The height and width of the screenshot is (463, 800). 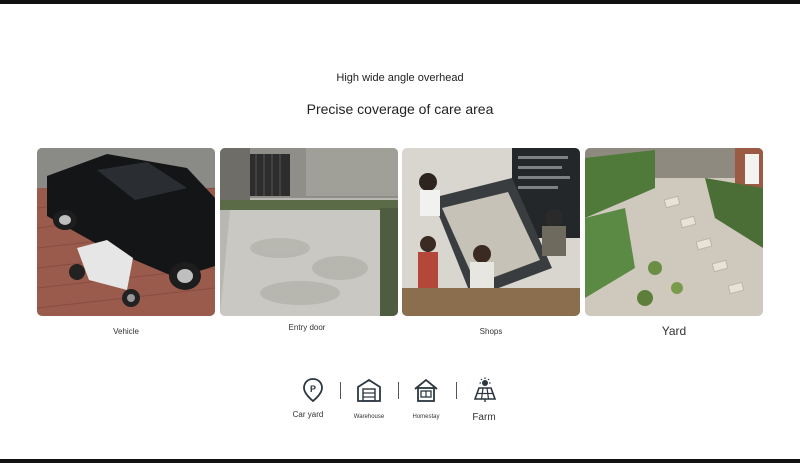 I want to click on farm-label: Farm, so click(x=484, y=417).